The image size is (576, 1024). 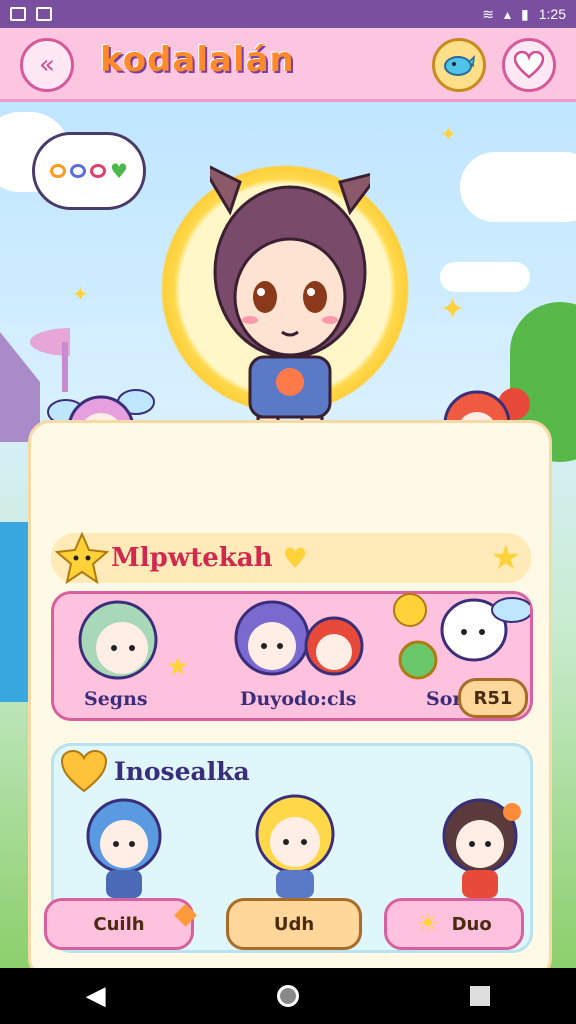 I want to click on section-title-2: Inosealka, so click(x=182, y=771).